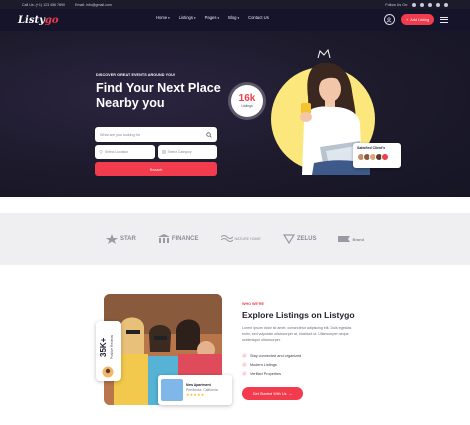 The width and height of the screenshot is (470, 425). What do you see at coordinates (136, 75) in the screenshot?
I see `hero-kicker: DISCOVER GREAT EVENTS AROUND YOU!` at bounding box center [136, 75].